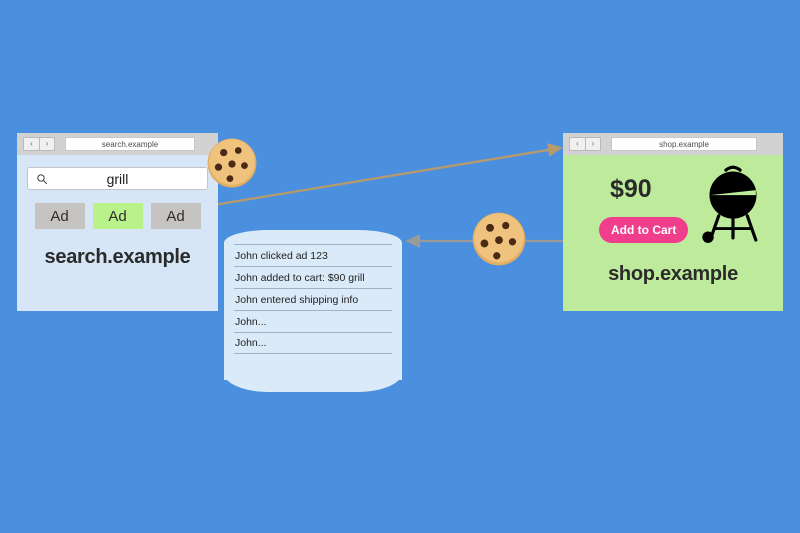 This screenshot has height=533, width=800. What do you see at coordinates (631, 189) in the screenshot?
I see `product-price: $90` at bounding box center [631, 189].